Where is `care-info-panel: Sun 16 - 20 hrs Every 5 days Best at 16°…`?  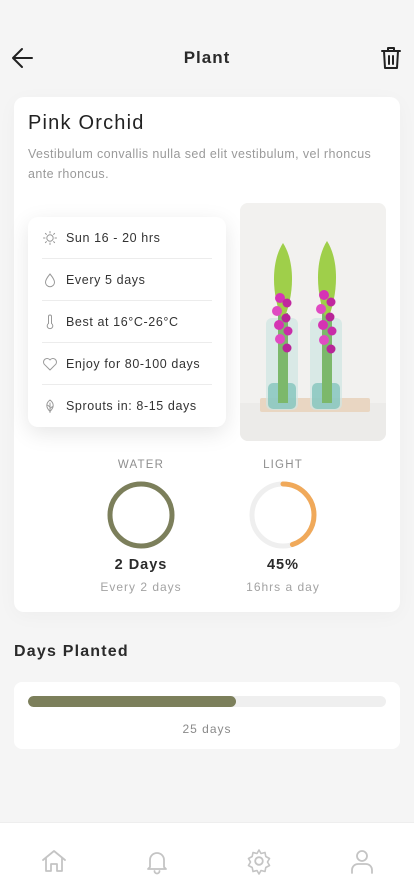 care-info-panel: Sun 16 - 20 hrs Every 5 days Best at 16°… is located at coordinates (127, 322).